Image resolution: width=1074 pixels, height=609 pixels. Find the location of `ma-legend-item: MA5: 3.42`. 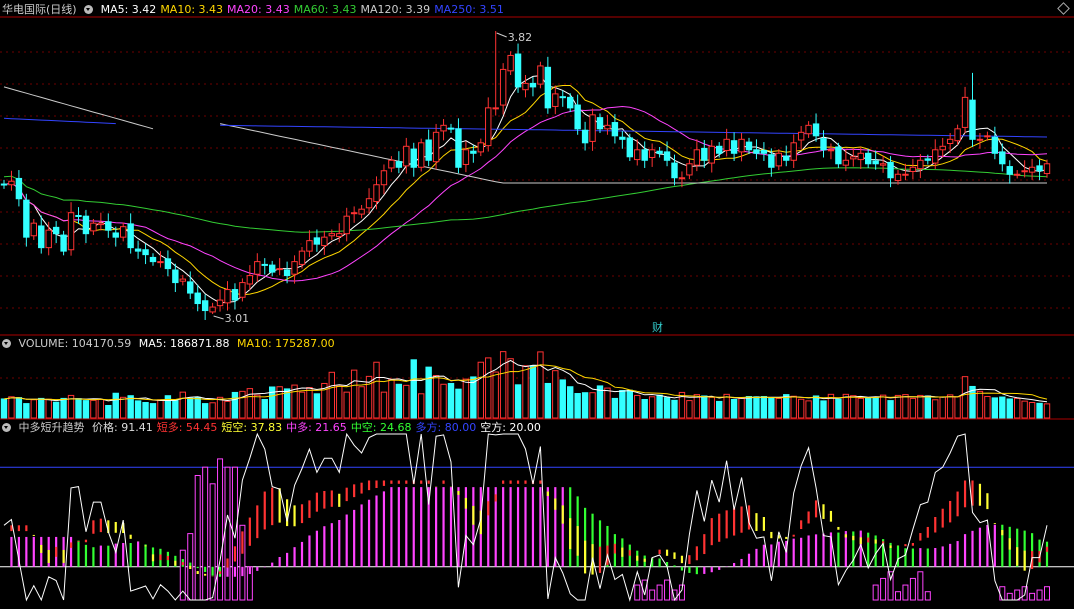

ma-legend-item: MA5: 3.42 is located at coordinates (128, 9).